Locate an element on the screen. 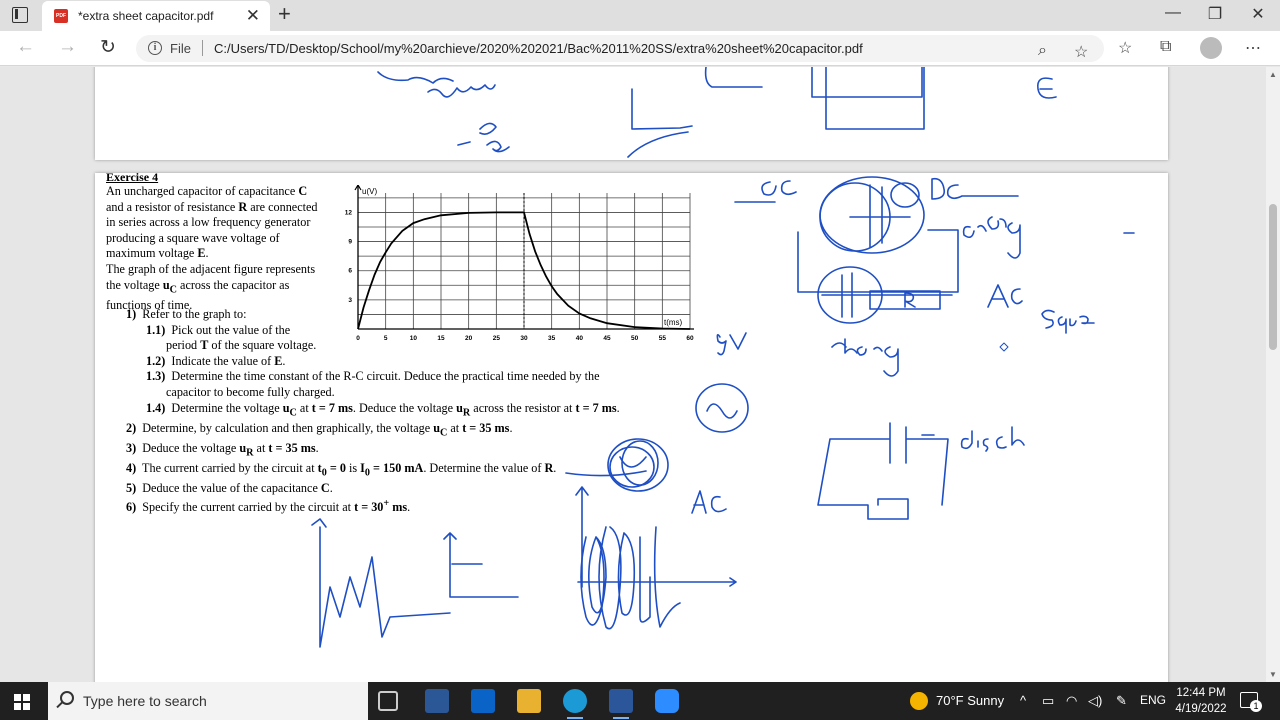 This screenshot has width=1280, height=720. security-label: File is located at coordinates (180, 48).